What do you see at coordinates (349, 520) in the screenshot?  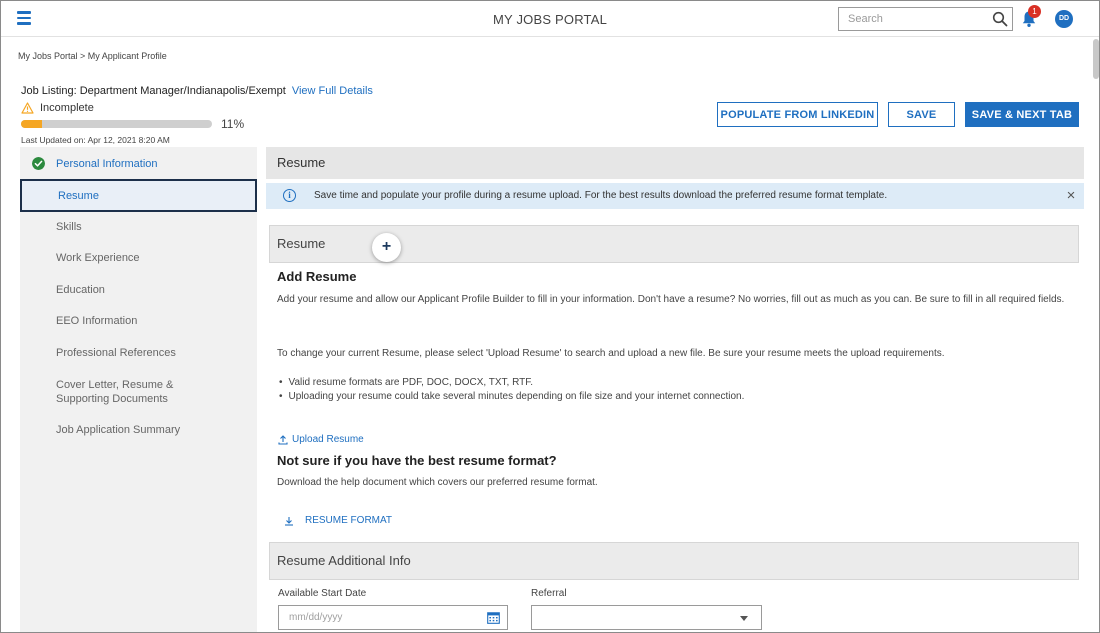 I see `resume-format-label: RESUME FORMAT` at bounding box center [349, 520].